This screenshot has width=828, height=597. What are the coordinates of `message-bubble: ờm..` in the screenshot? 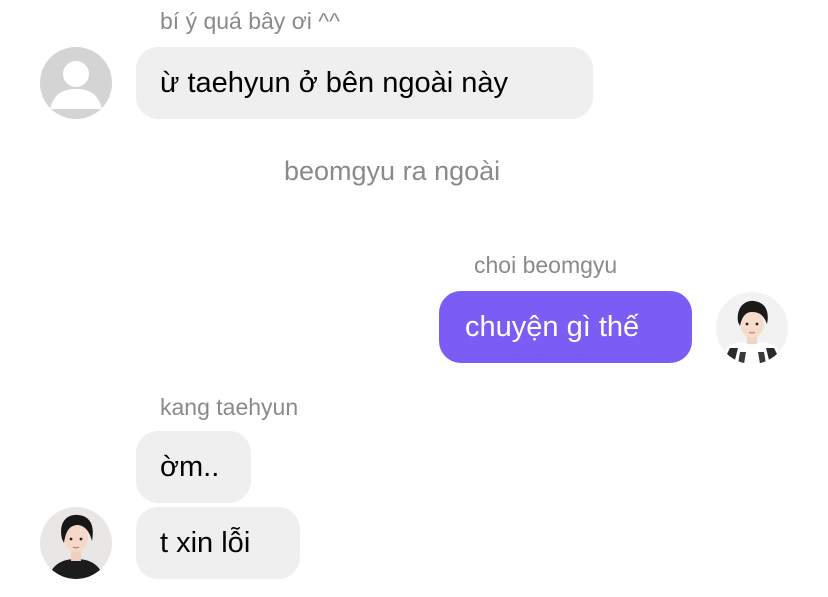 It's located at (193, 467).